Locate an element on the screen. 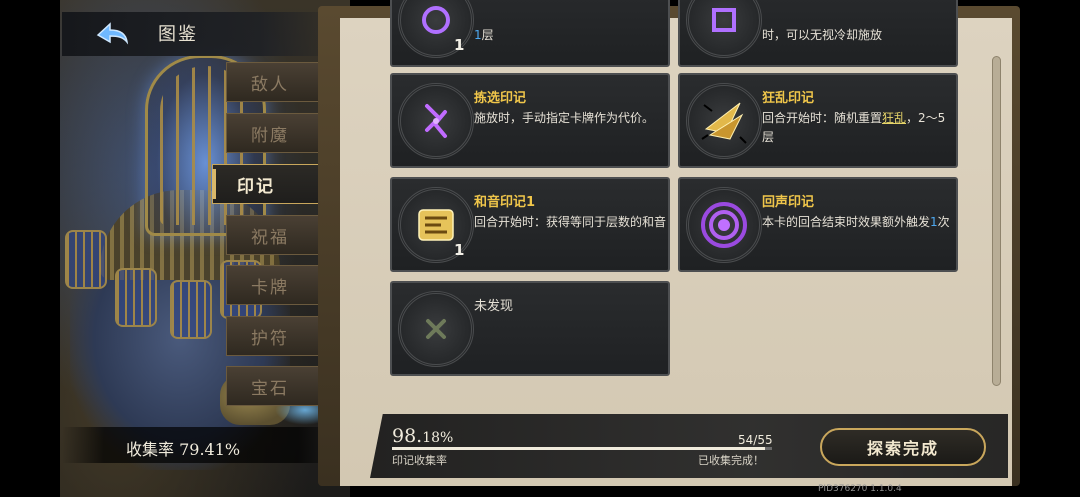  stack-unit: 层 is located at coordinates (487, 35).